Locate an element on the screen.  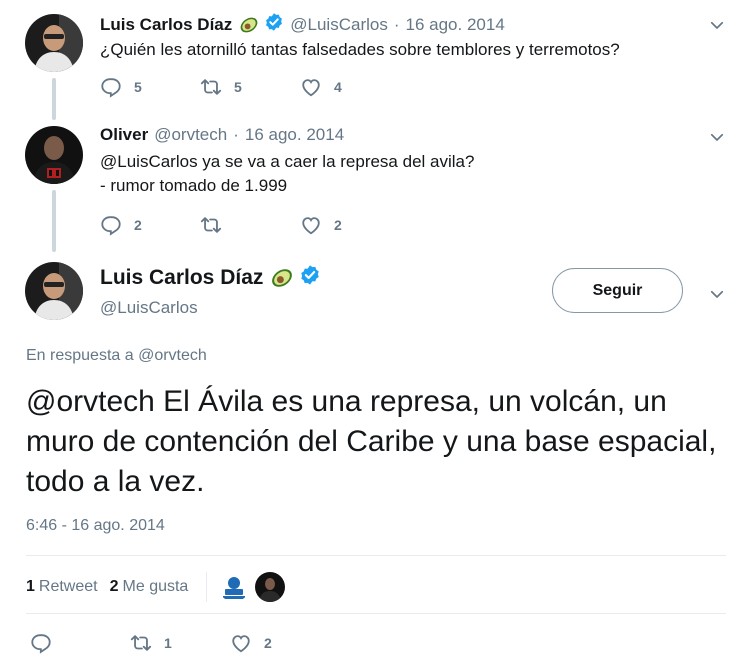
retweet-stat-label: Retweet is located at coordinates (68, 586).